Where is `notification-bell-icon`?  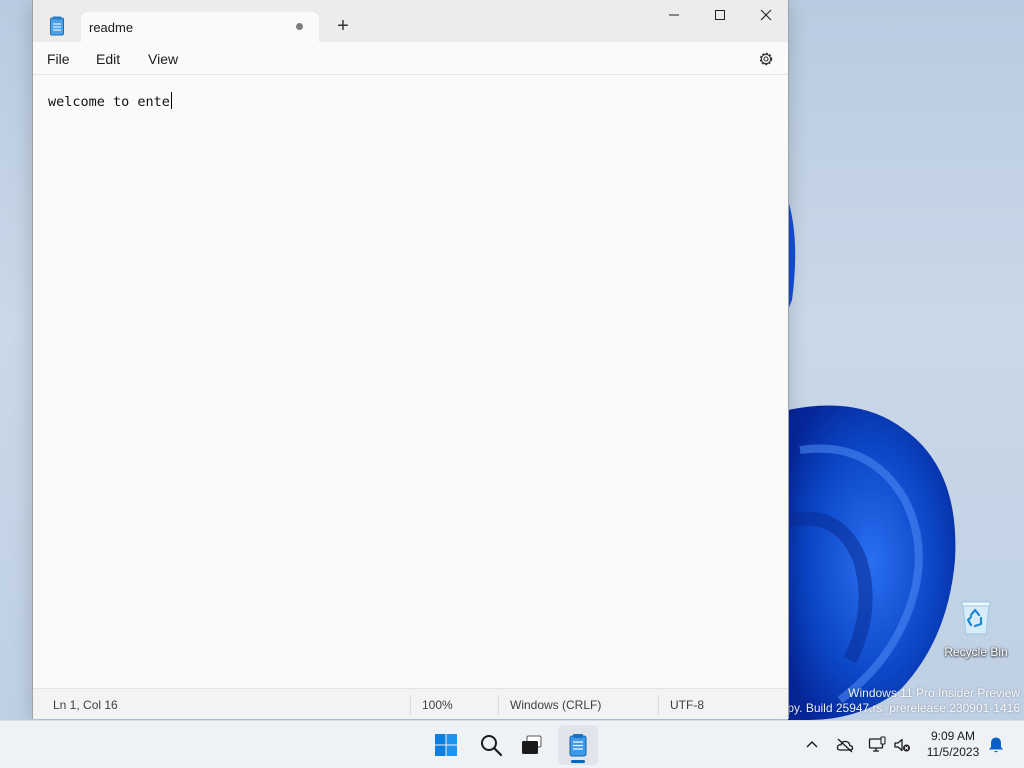 notification-bell-icon is located at coordinates (996, 745).